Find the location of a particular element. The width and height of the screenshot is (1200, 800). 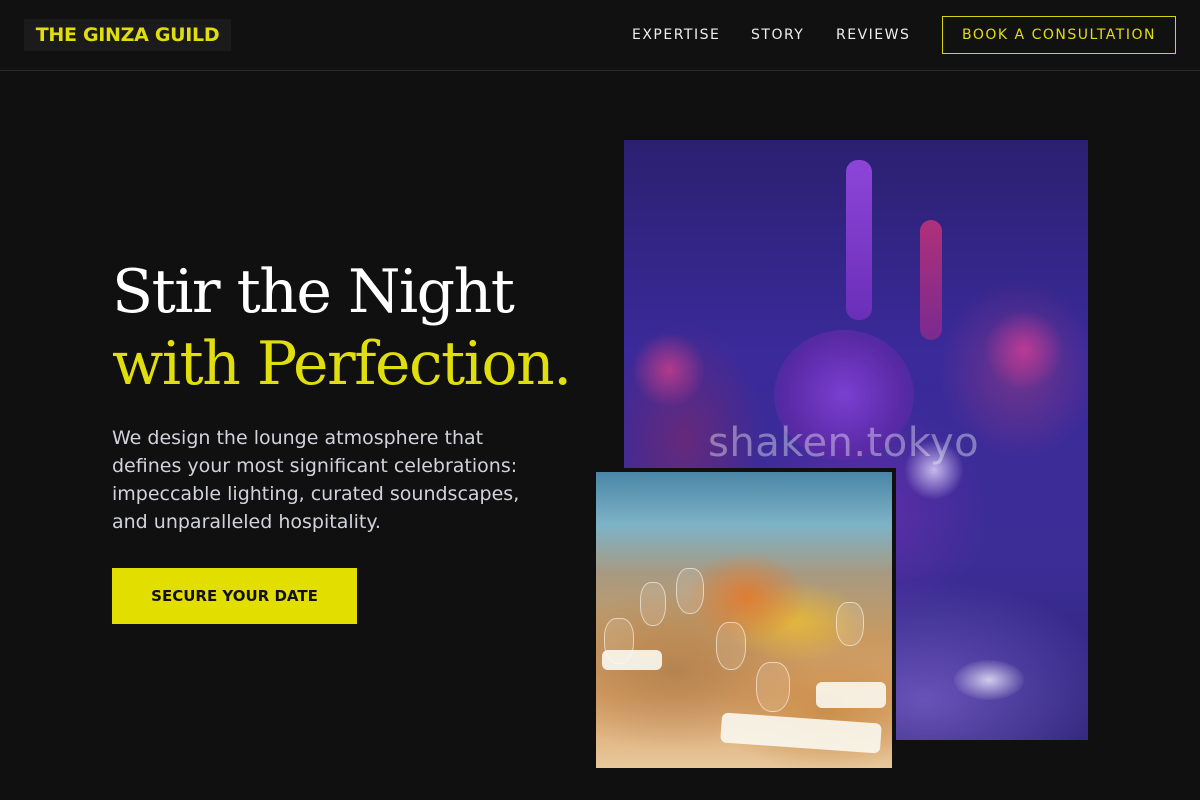

book-consultation-button: BOOK A CONSULTATION is located at coordinates (1059, 35).